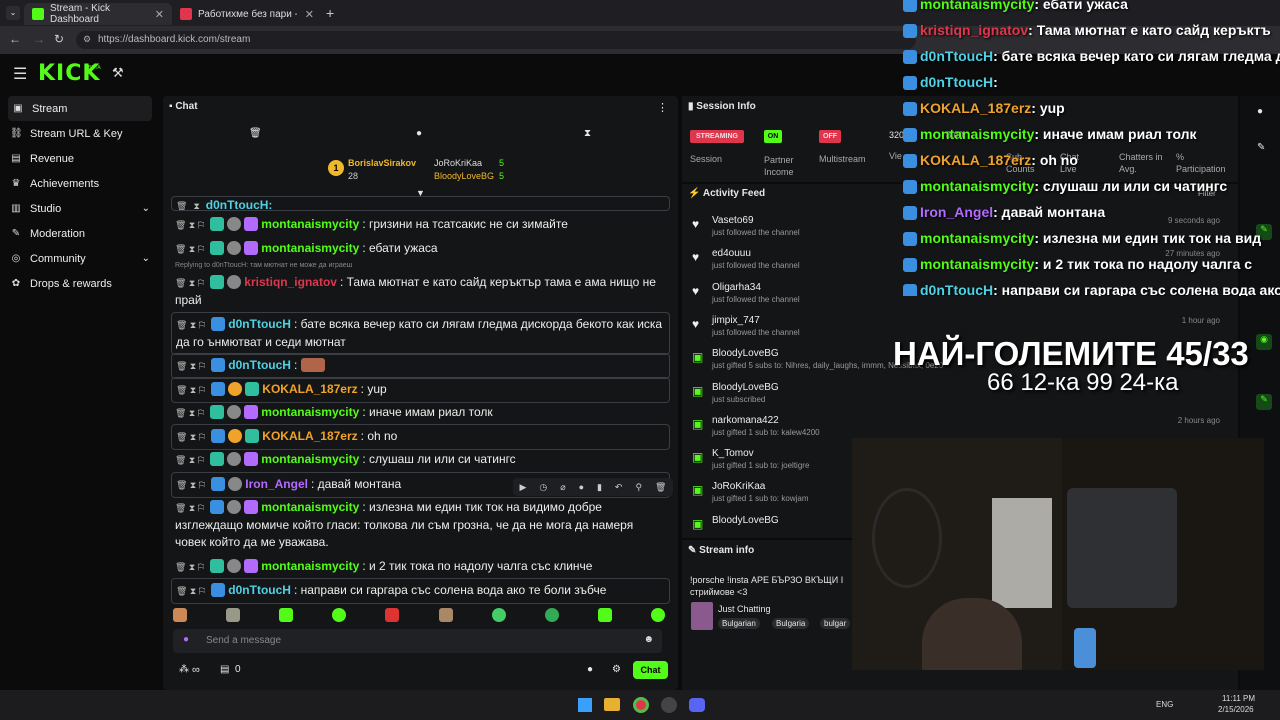 The width and height of the screenshot is (1280, 720). I want to click on mic-icon: ●, so click(186, 639).